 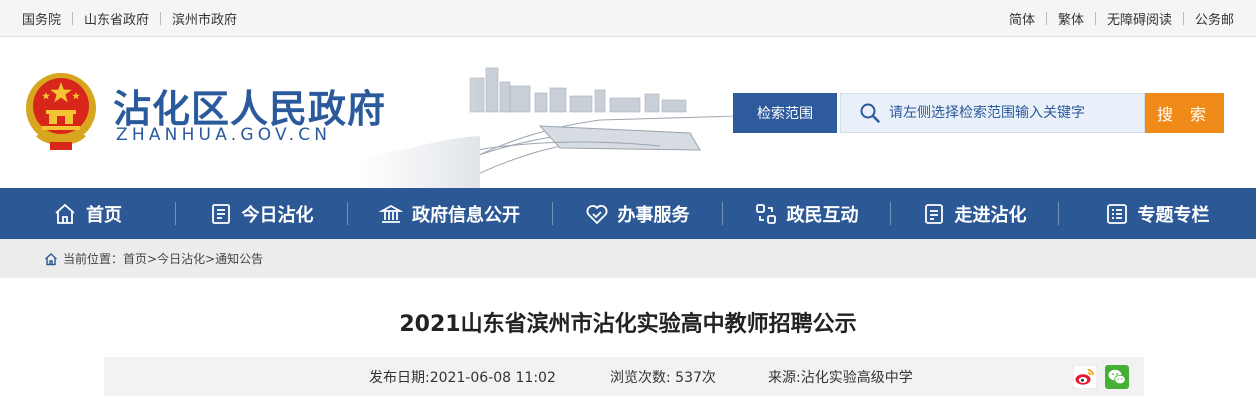 What do you see at coordinates (1009, 113) in the screenshot?
I see `search-input` at bounding box center [1009, 113].